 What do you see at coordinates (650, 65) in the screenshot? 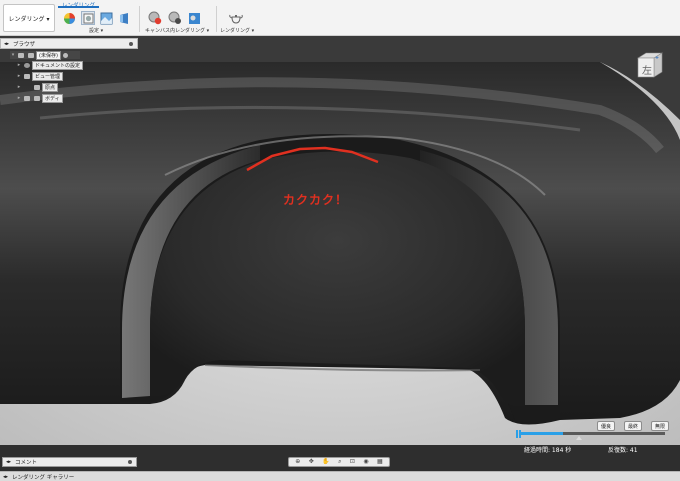
I see `viewcube: 左` at bounding box center [650, 65].